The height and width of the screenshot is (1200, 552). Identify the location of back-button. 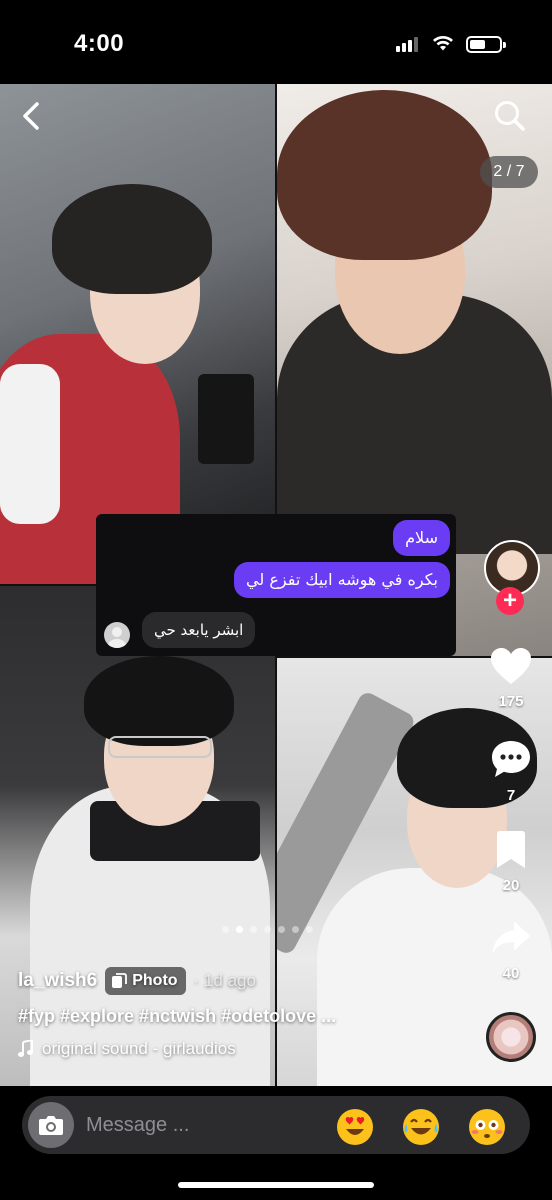
(32, 116).